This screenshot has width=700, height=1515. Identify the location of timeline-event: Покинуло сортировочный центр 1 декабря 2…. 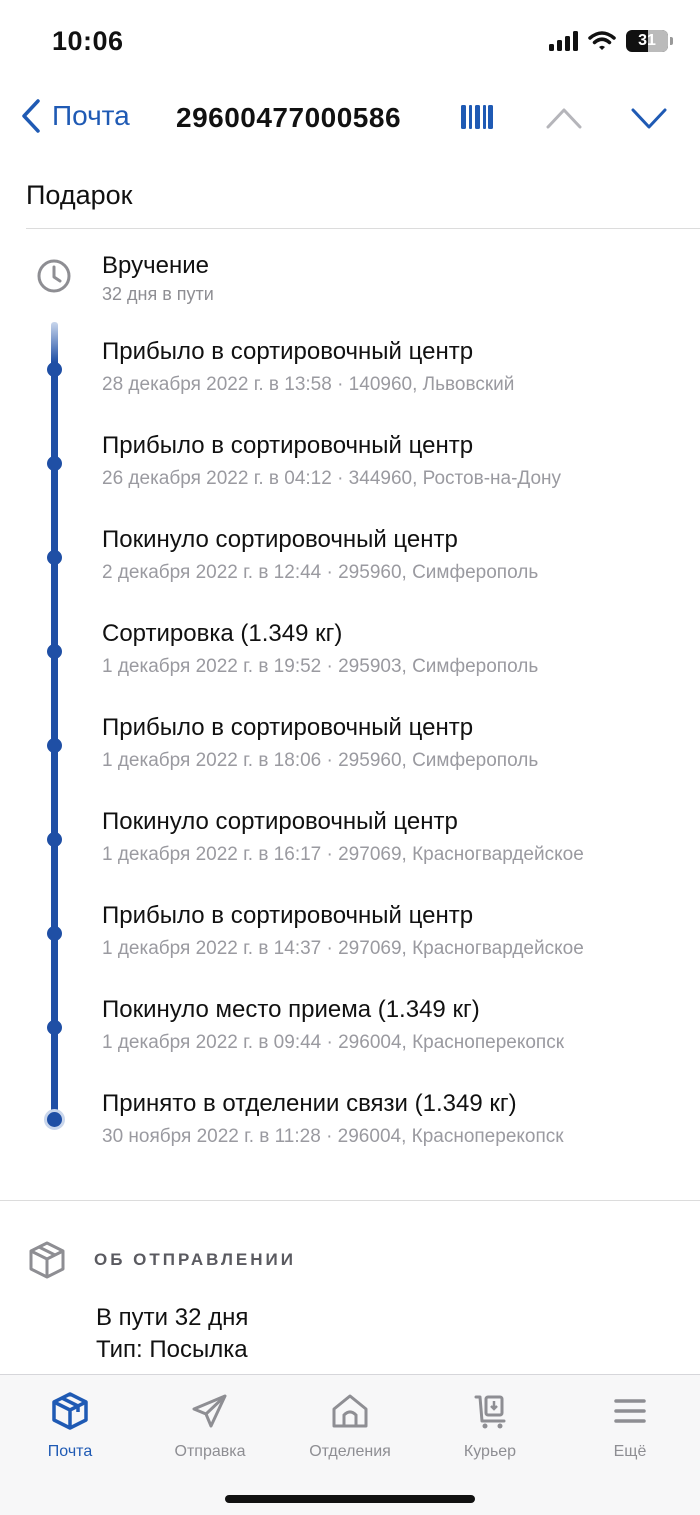
(350, 855).